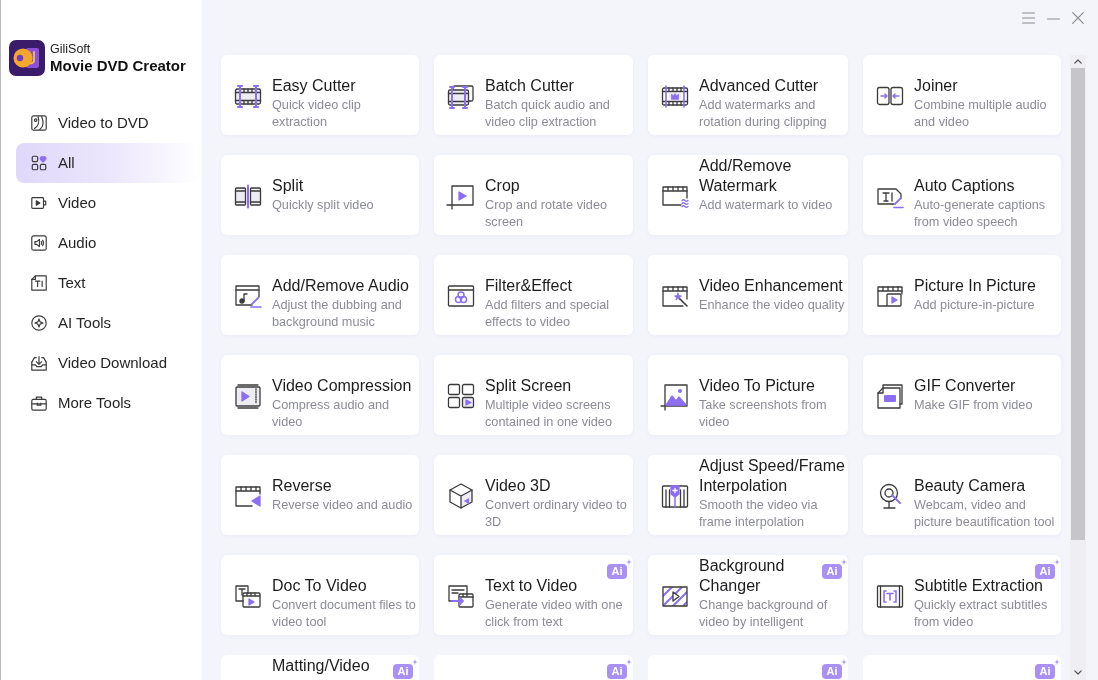 This screenshot has height=680, width=1098. What do you see at coordinates (973, 405) in the screenshot?
I see `tool-description: Make GIF from video` at bounding box center [973, 405].